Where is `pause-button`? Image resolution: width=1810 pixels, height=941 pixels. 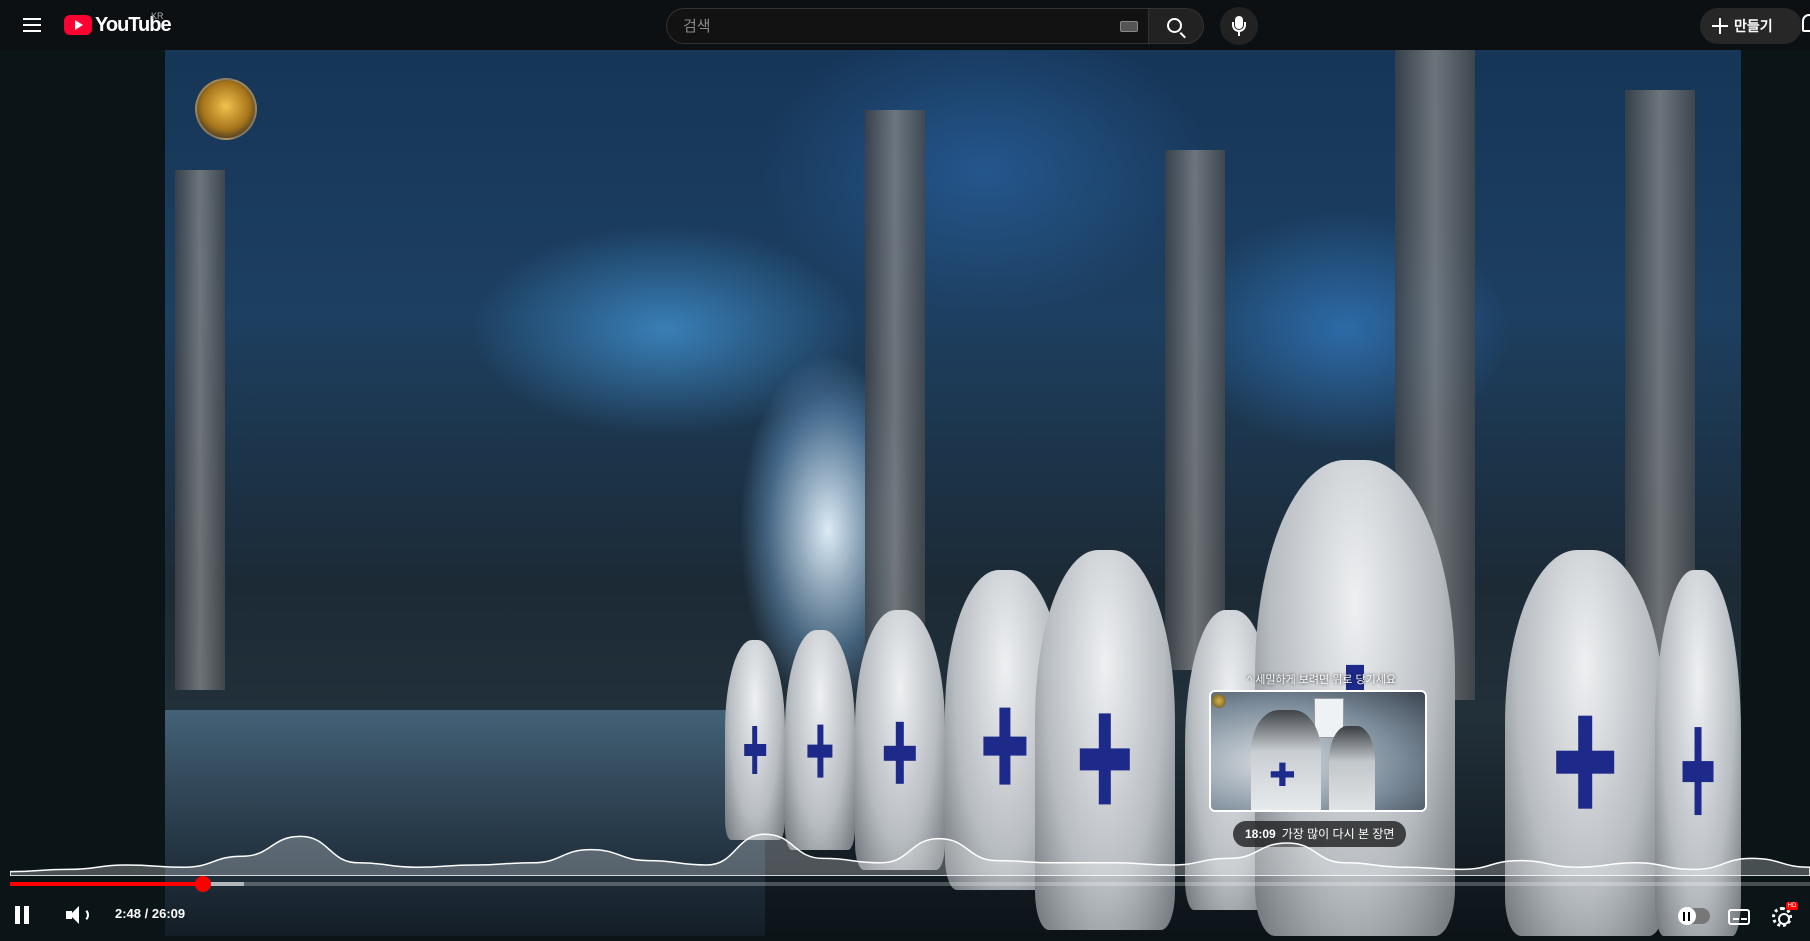
pause-button is located at coordinates (30, 914).